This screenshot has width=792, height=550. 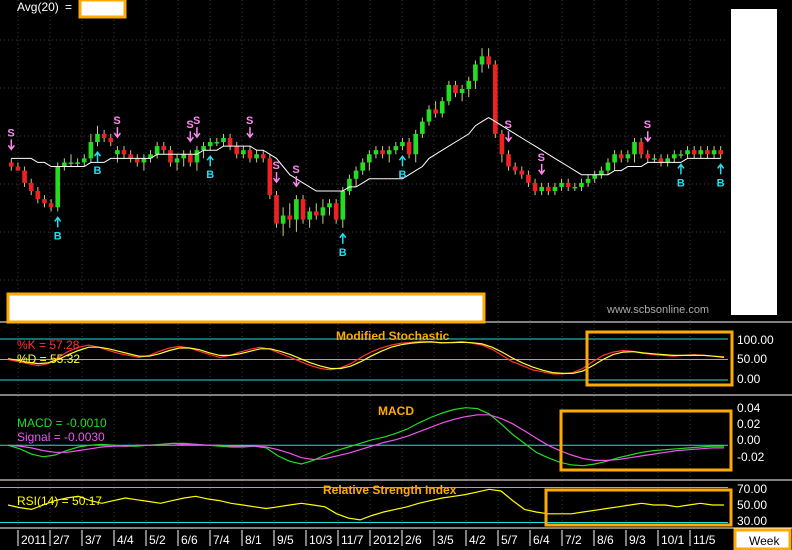 What do you see at coordinates (62, 423) in the screenshot?
I see `macd-label: MACD = -0.0010` at bounding box center [62, 423].